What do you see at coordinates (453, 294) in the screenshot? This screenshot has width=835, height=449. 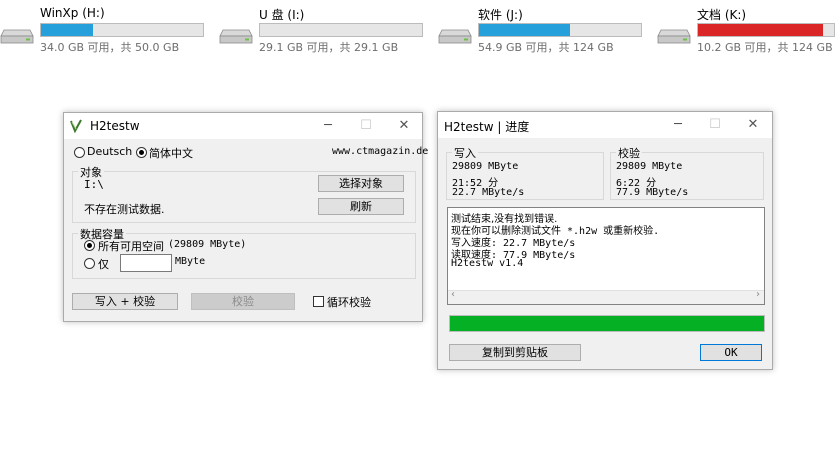 I see `scroll-left-icon: ‹` at bounding box center [453, 294].